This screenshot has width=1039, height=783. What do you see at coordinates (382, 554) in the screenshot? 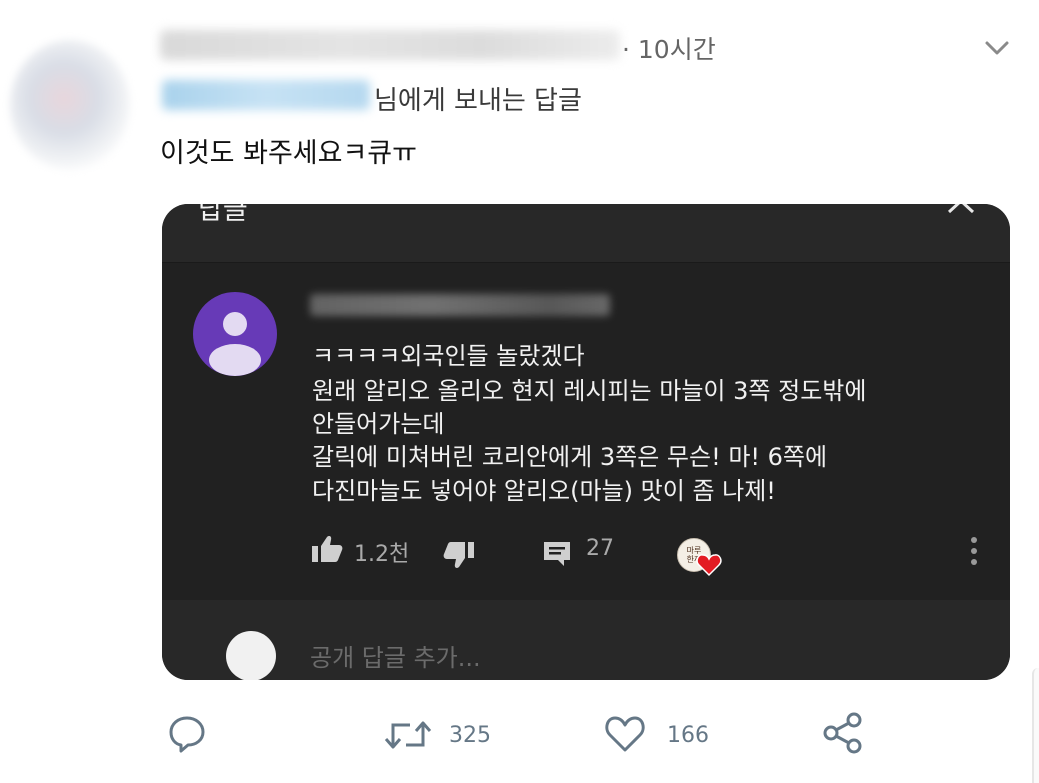
I see `comment-like-count: 1.2천` at bounding box center [382, 554].